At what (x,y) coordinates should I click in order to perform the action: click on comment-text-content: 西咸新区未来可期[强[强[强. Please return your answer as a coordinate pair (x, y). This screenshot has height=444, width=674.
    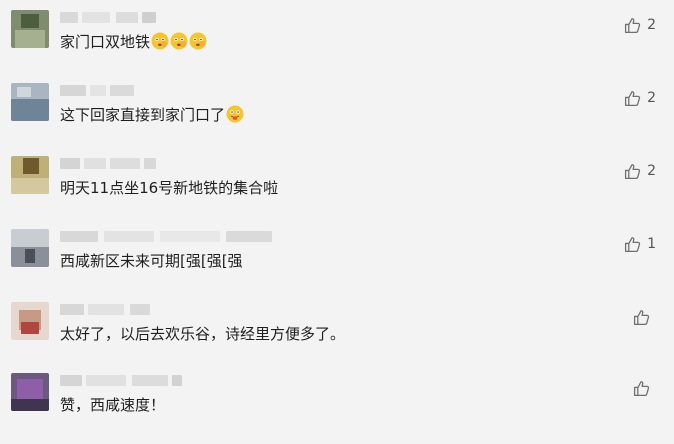
    Looking at the image, I should click on (151, 261).